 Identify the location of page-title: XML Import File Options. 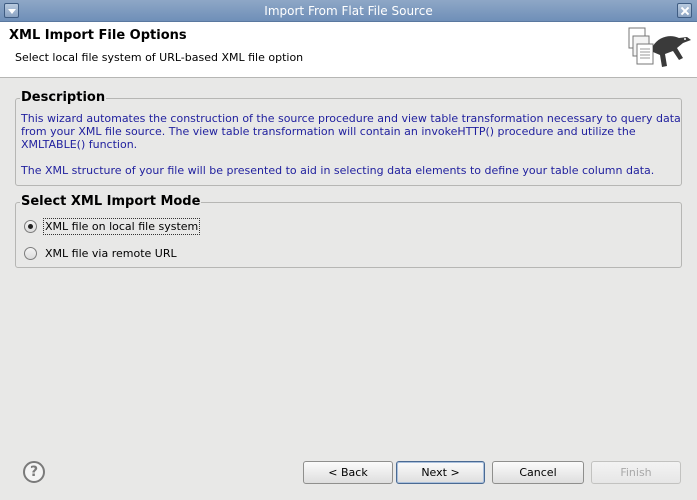
(98, 35).